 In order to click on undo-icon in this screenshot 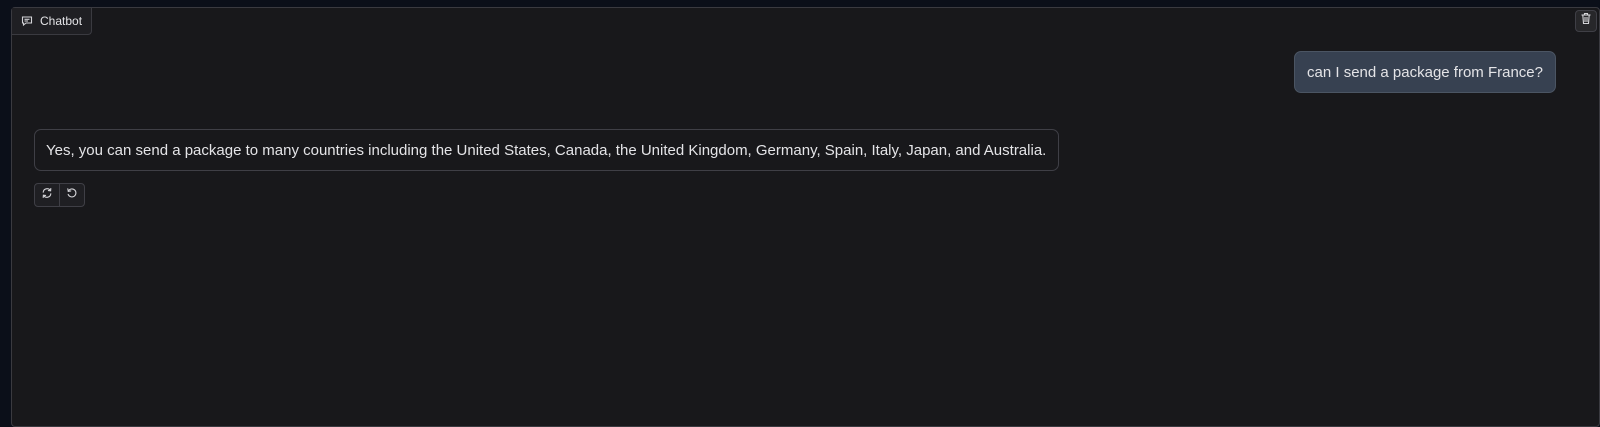, I will do `click(72, 195)`.